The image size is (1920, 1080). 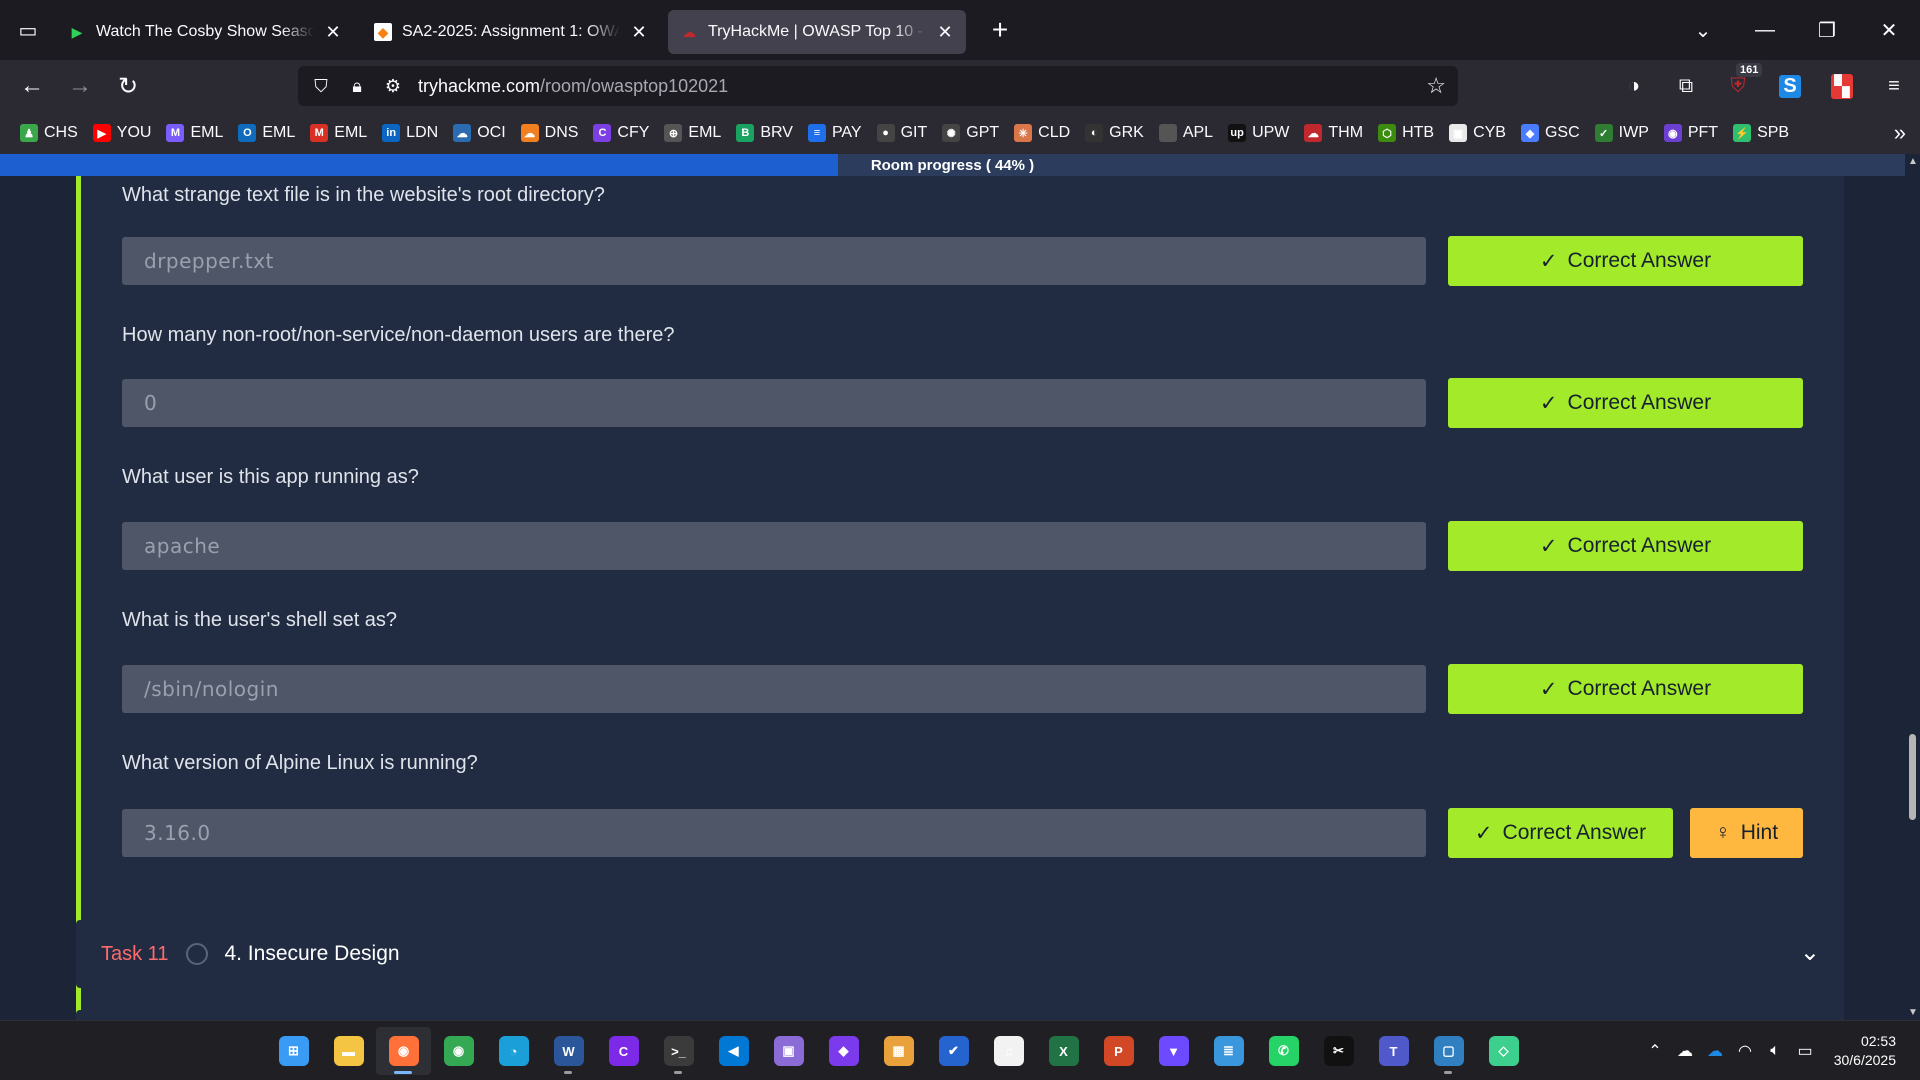 I want to click on close-window-icon: ✕, so click(x=1889, y=30).